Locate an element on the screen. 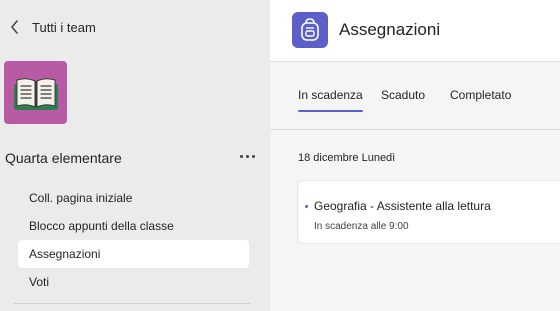 This screenshot has width=560, height=311. tab-label: In scadenza is located at coordinates (330, 95).